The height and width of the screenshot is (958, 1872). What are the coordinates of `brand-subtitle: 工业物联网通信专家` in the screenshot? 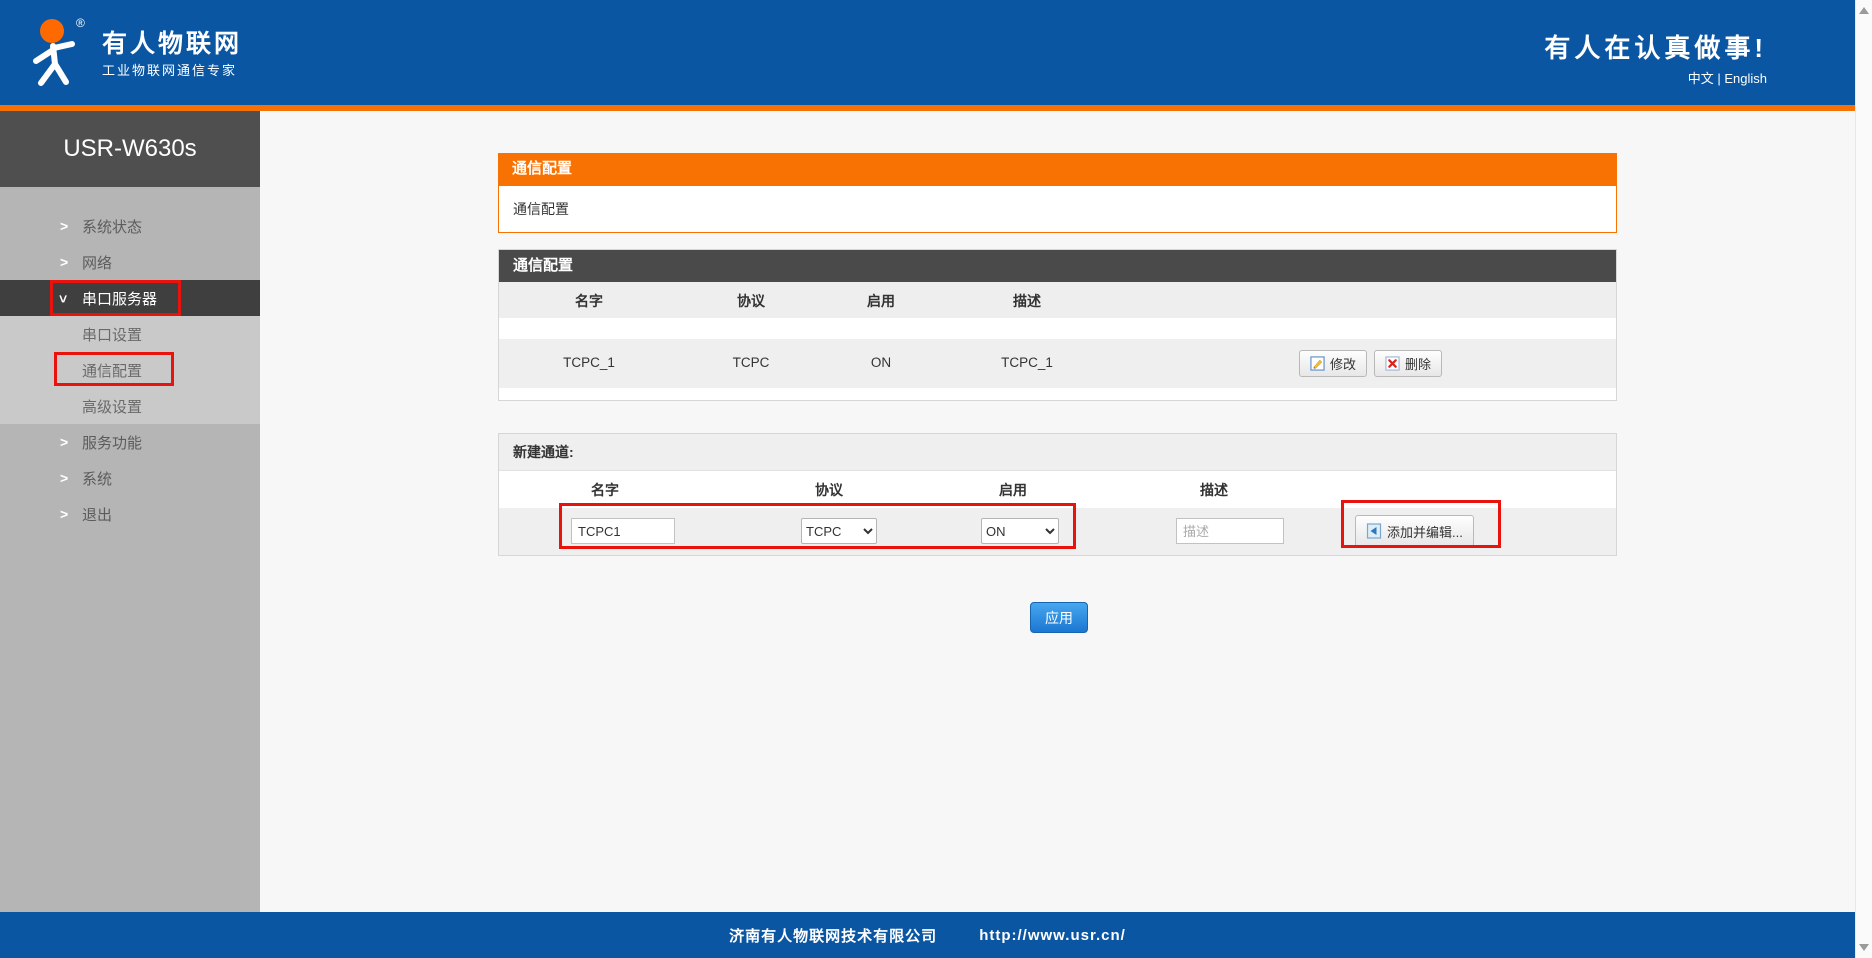 It's located at (170, 70).